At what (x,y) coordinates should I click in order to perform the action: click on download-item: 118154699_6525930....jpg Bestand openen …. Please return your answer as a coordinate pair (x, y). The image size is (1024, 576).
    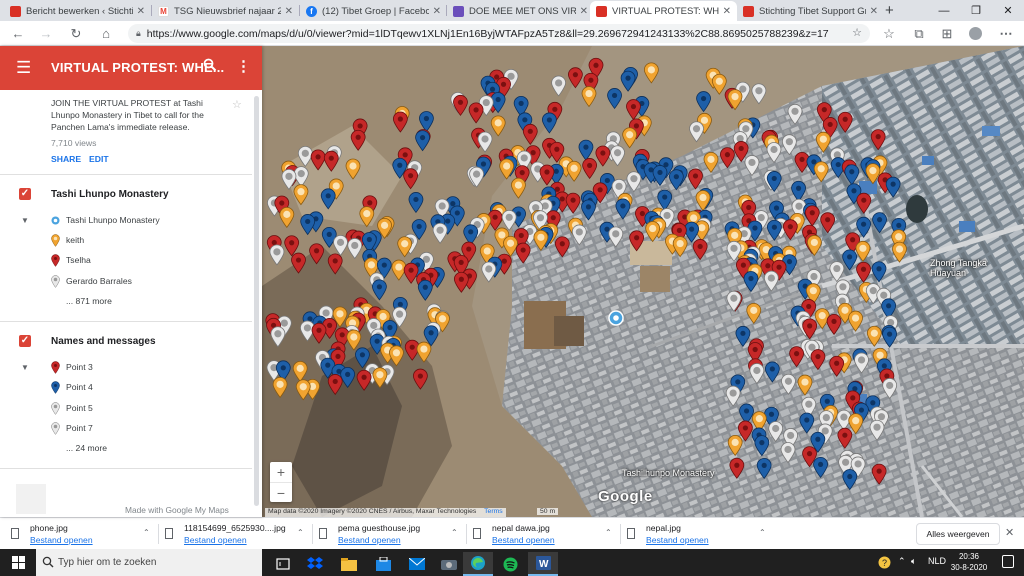
    Looking at the image, I should click on (235, 534).